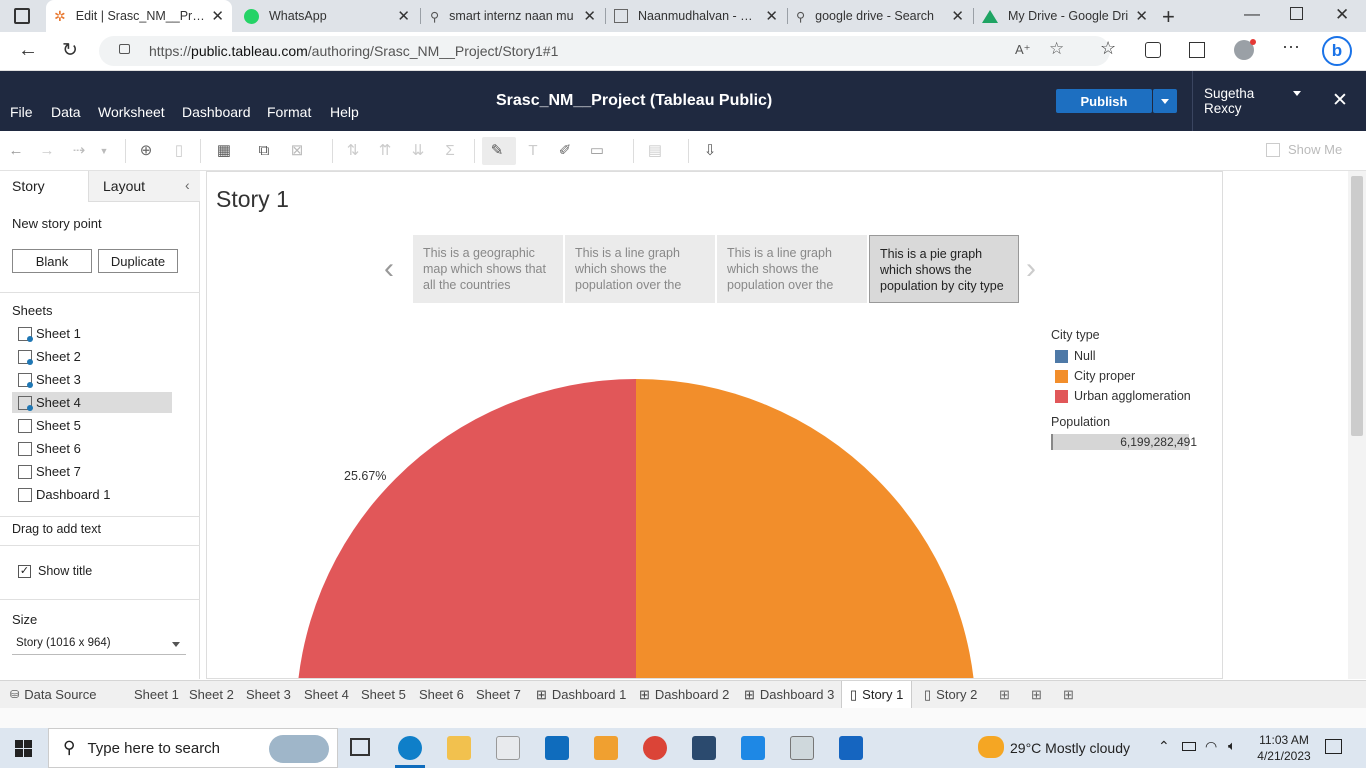 This screenshot has height=768, width=1366. I want to click on tab-sheet-6: Sheet 6, so click(441, 694).